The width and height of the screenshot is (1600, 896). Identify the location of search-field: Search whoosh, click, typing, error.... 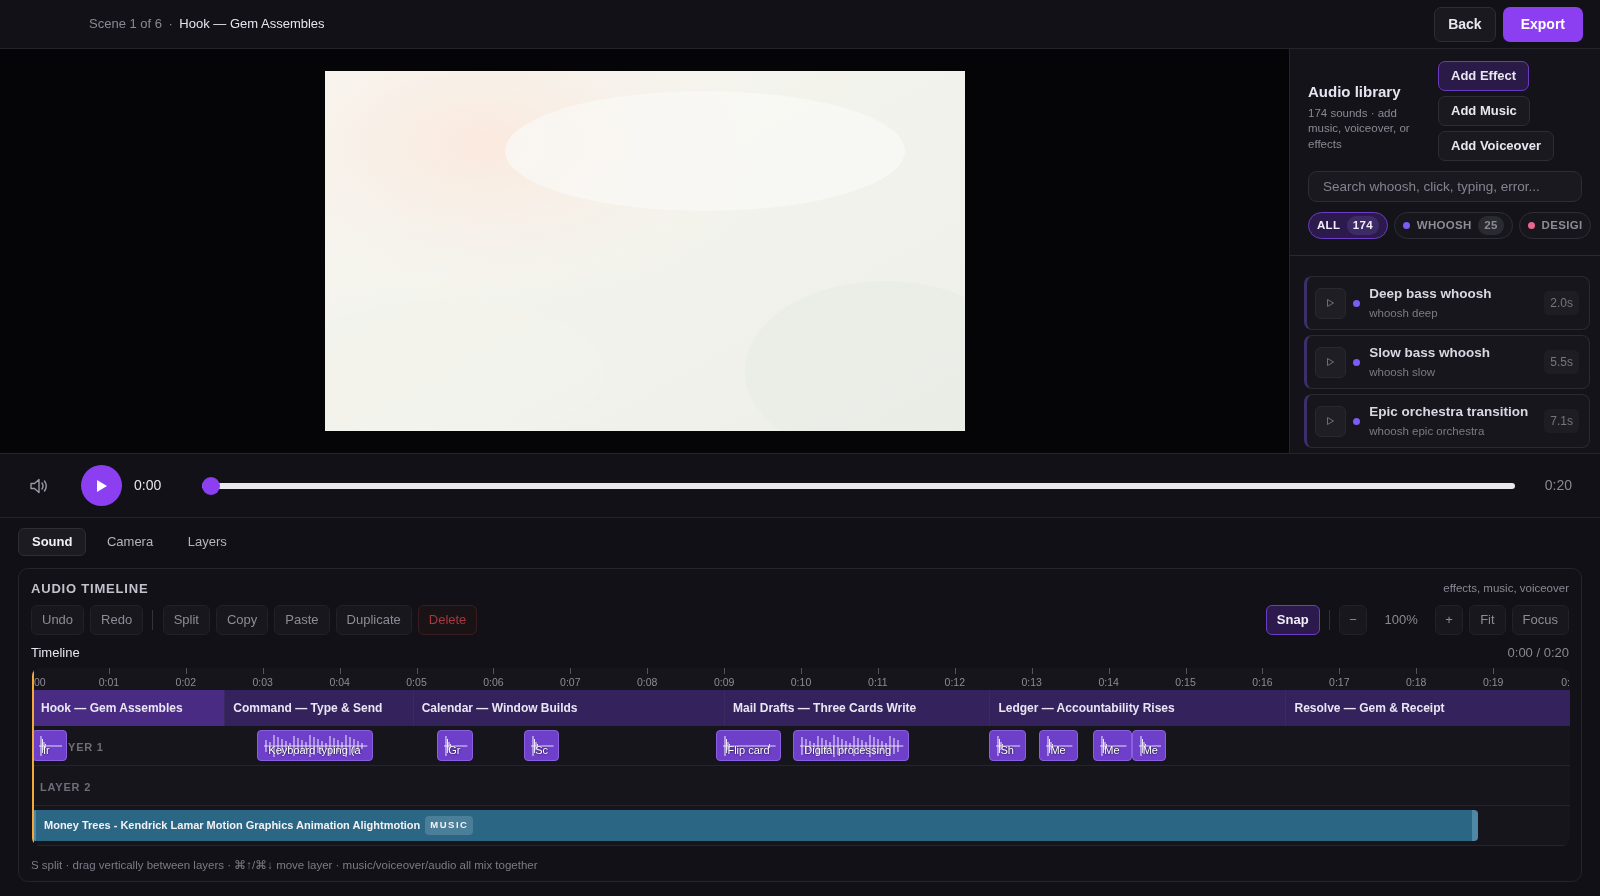
(1445, 186).